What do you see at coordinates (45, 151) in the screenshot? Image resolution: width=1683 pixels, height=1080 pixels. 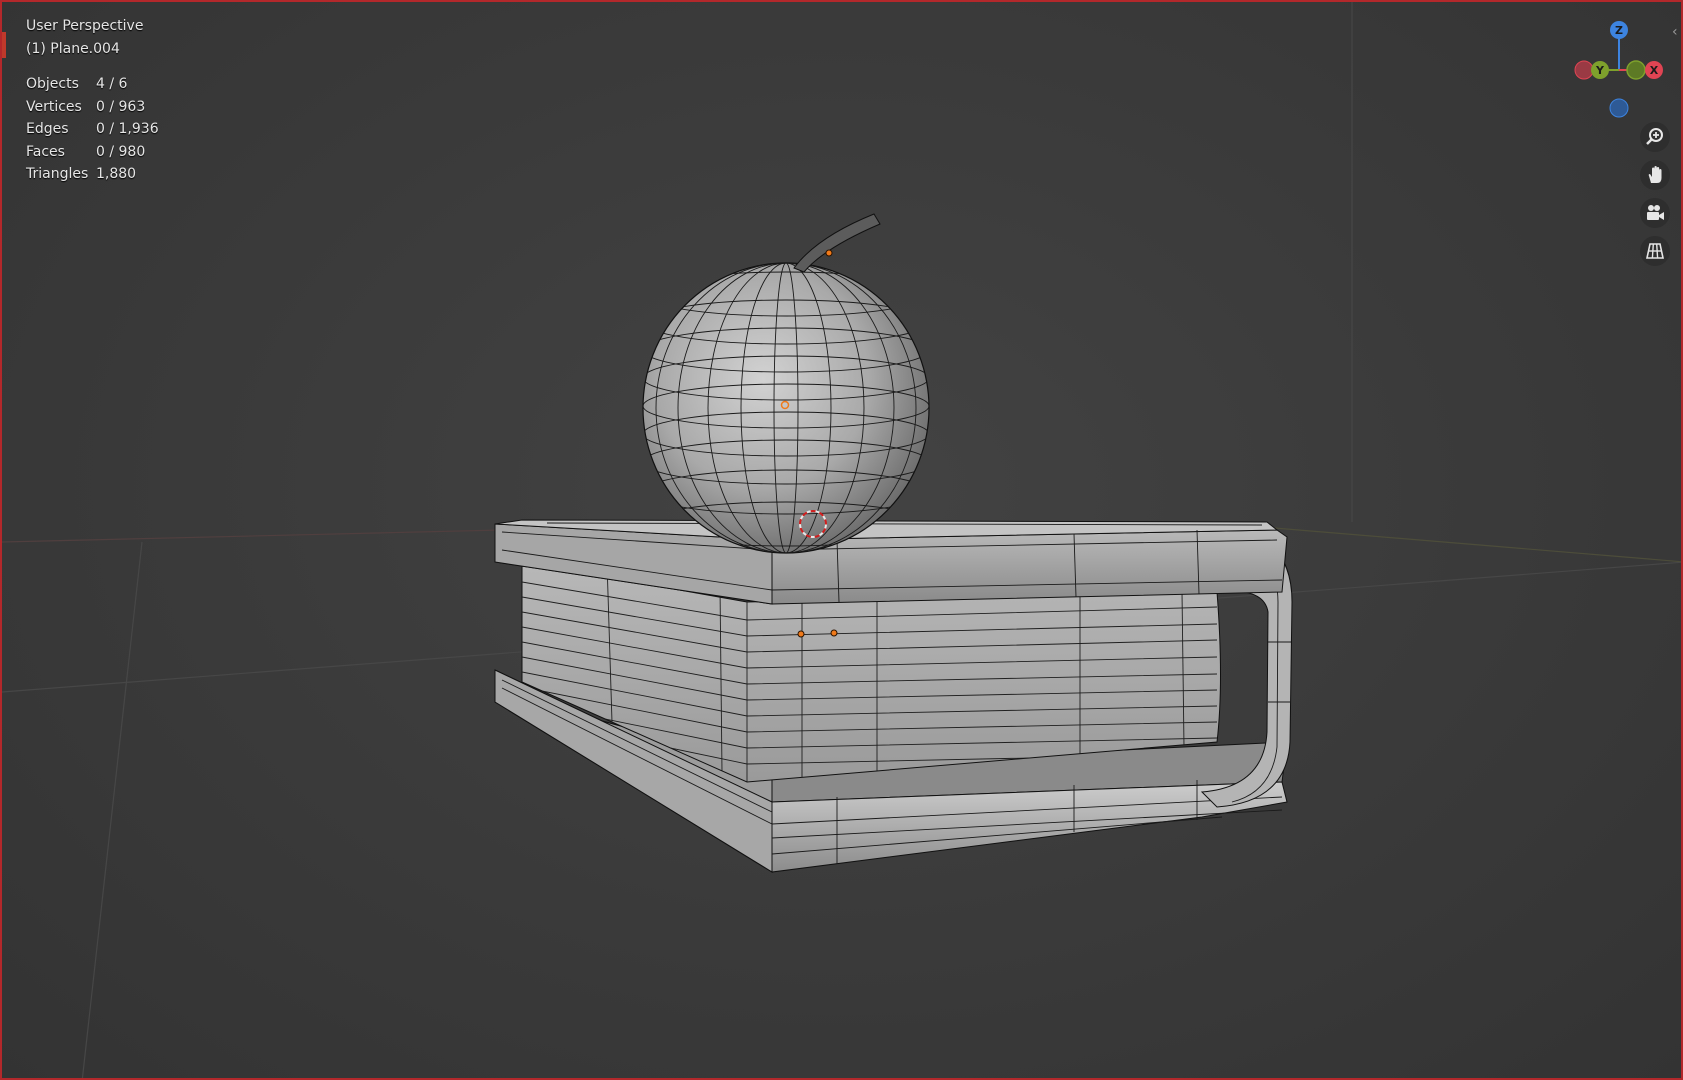 I see `stat-label: Faces` at bounding box center [45, 151].